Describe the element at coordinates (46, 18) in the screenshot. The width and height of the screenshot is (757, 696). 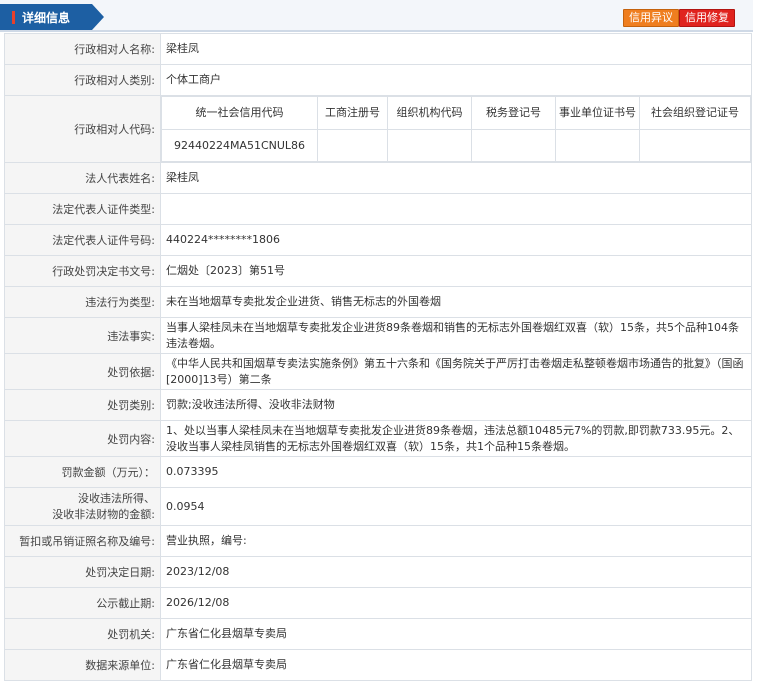
I see `panel-title: 详细信息` at that location.